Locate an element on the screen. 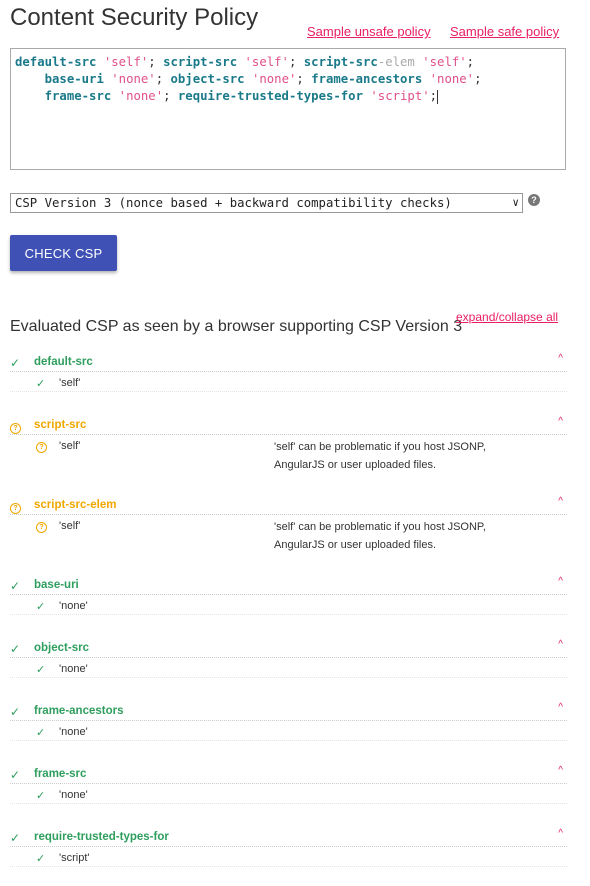 This screenshot has width=590, height=886. directive-require-trusted-types-for: ✓ require-trusted-types-for ^ ✓ 'script' is located at coordinates (288, 849).